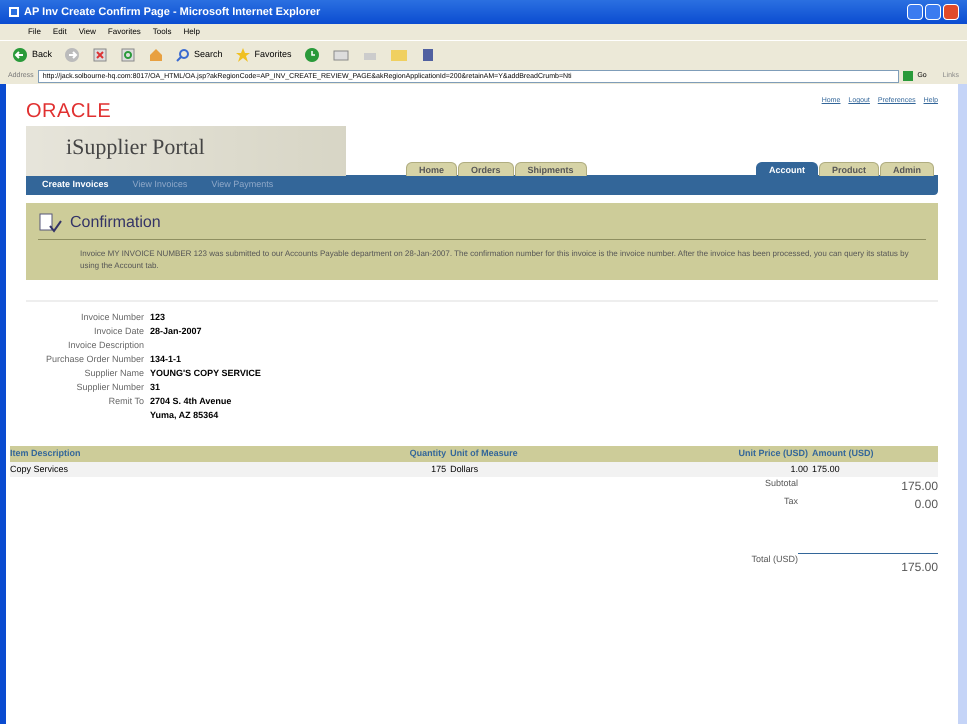 Image resolution: width=967 pixels, height=728 pixels. I want to click on window-title: AP Inv Create Confirm Page - Microsoft Internet Explorer, so click(172, 12).